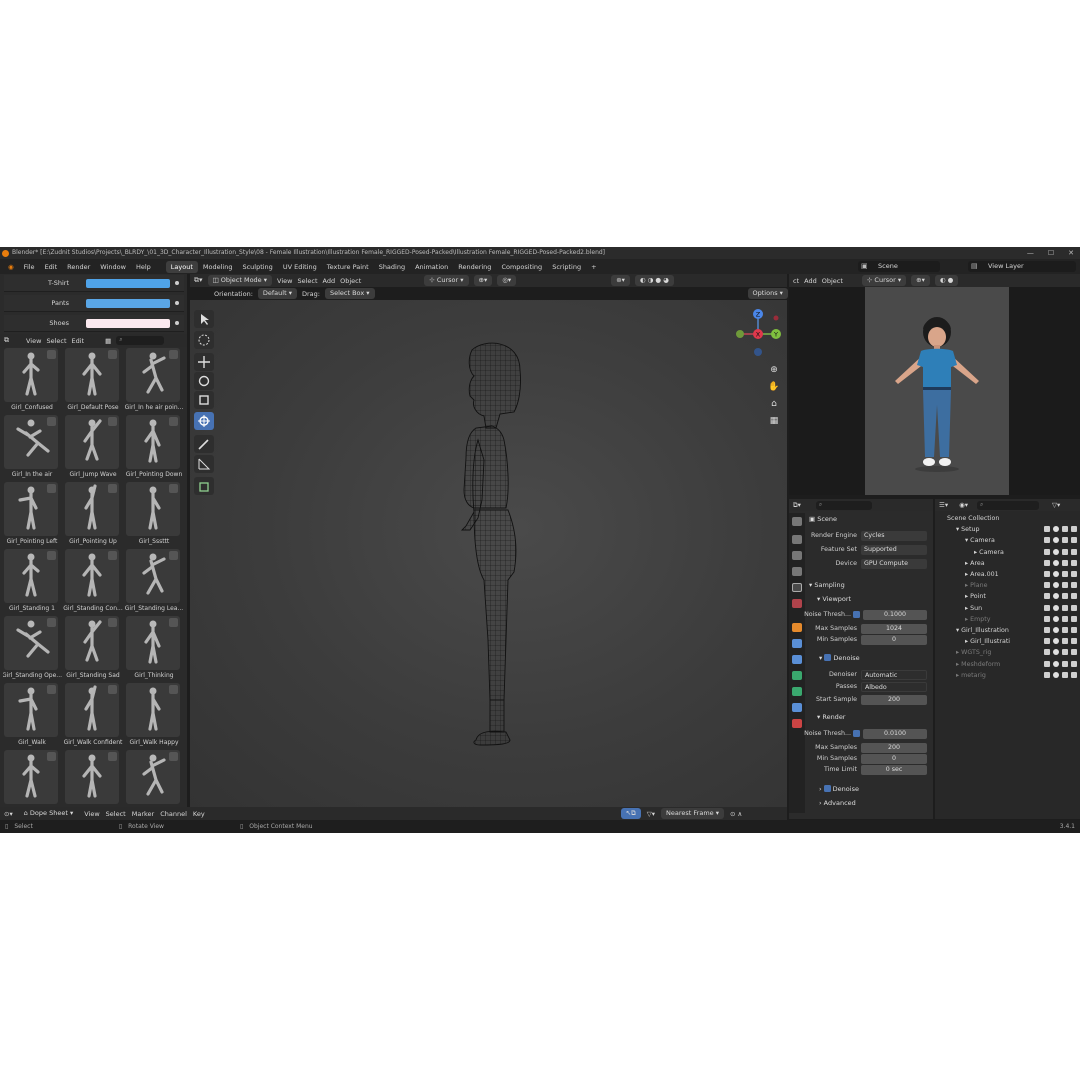  What do you see at coordinates (78, 267) in the screenshot?
I see `menu-render: Render` at bounding box center [78, 267].